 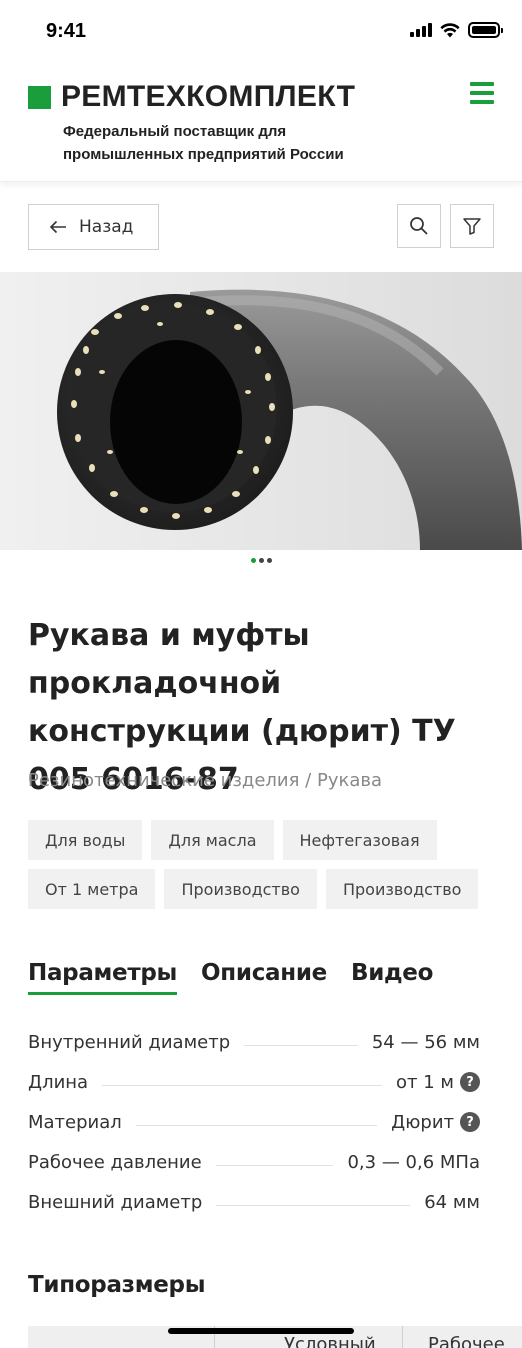 I want to click on param-label: Внешний диаметр, so click(x=115, y=1202).